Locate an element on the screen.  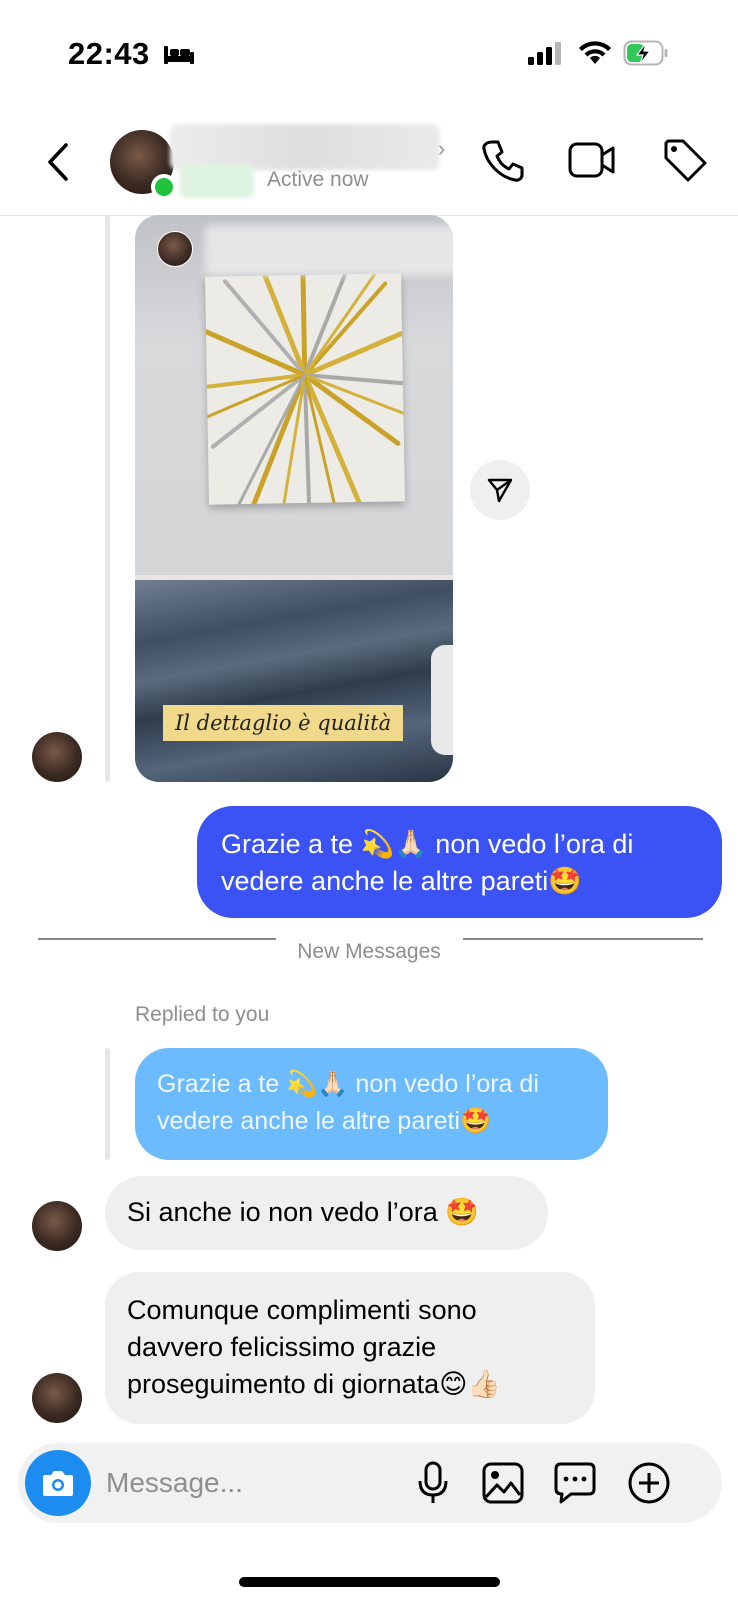
new-messages-divider-left is located at coordinates (157, 939).